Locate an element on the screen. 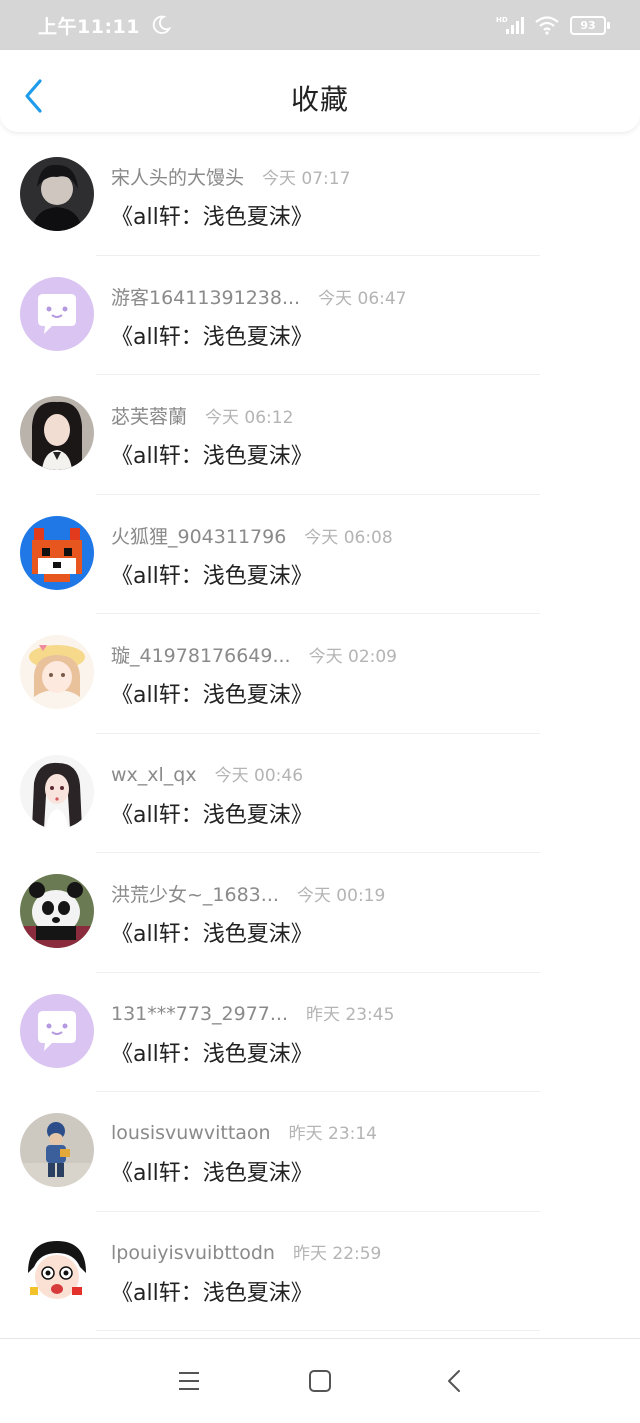  divider is located at coordinates (318, 1330).